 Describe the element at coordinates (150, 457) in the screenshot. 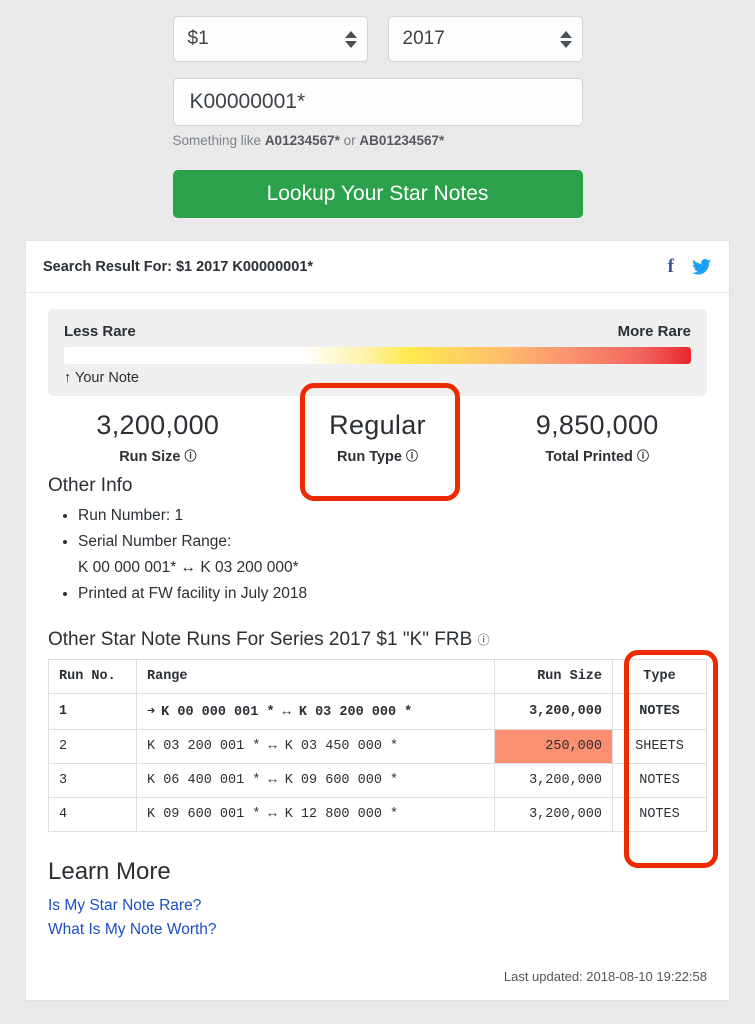

I see `run-size-label-text: Run Size` at that location.